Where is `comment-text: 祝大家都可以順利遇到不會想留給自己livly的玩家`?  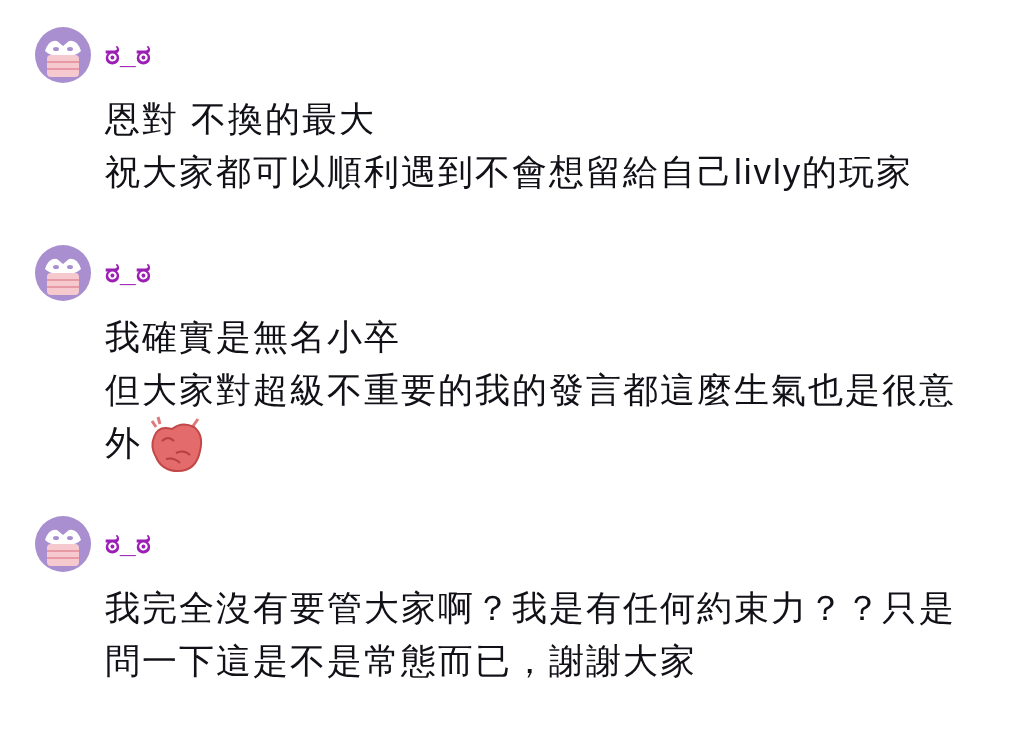
comment-text: 祝大家都可以順利遇到不會想留給自己livly的玩家 is located at coordinates (509, 172).